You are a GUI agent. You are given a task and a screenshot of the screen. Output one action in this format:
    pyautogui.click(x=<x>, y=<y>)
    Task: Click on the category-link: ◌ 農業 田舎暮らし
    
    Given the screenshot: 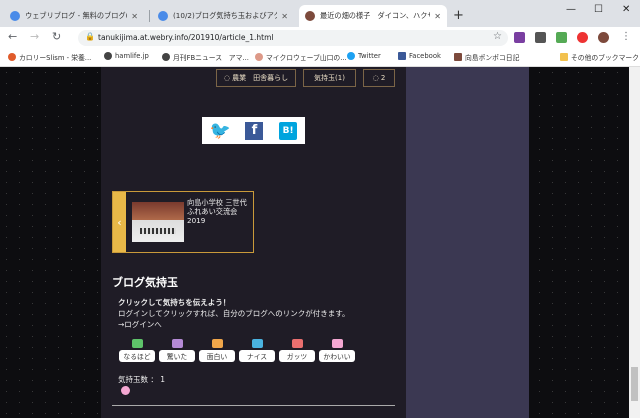 What is the action you would take?
    pyautogui.click(x=256, y=78)
    